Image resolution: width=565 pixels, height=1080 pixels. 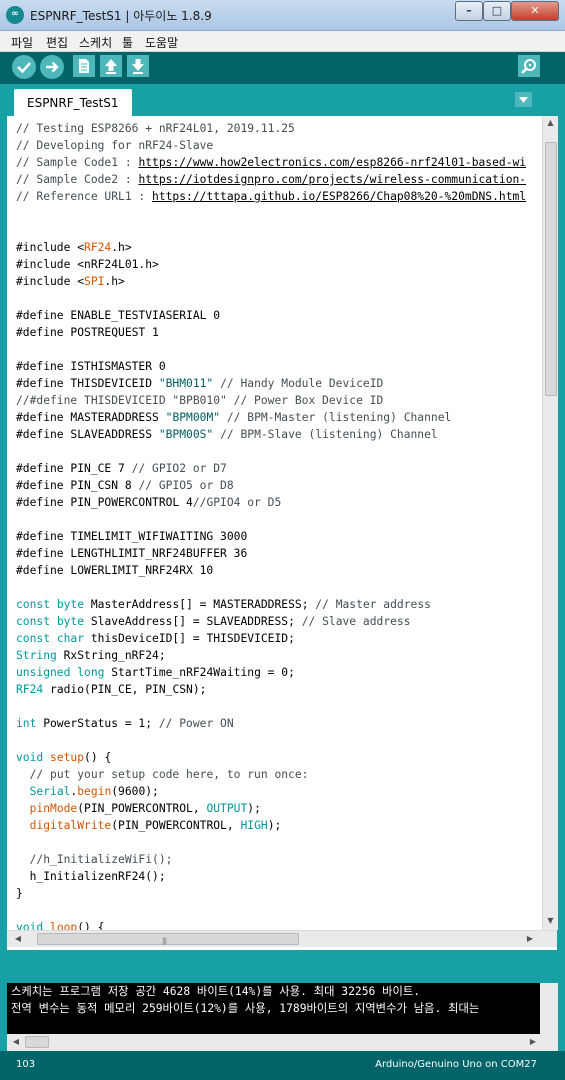 What do you see at coordinates (278, 689) in the screenshot?
I see `code-line: RF24 radio(PIN_CE, PIN_CSN);` at bounding box center [278, 689].